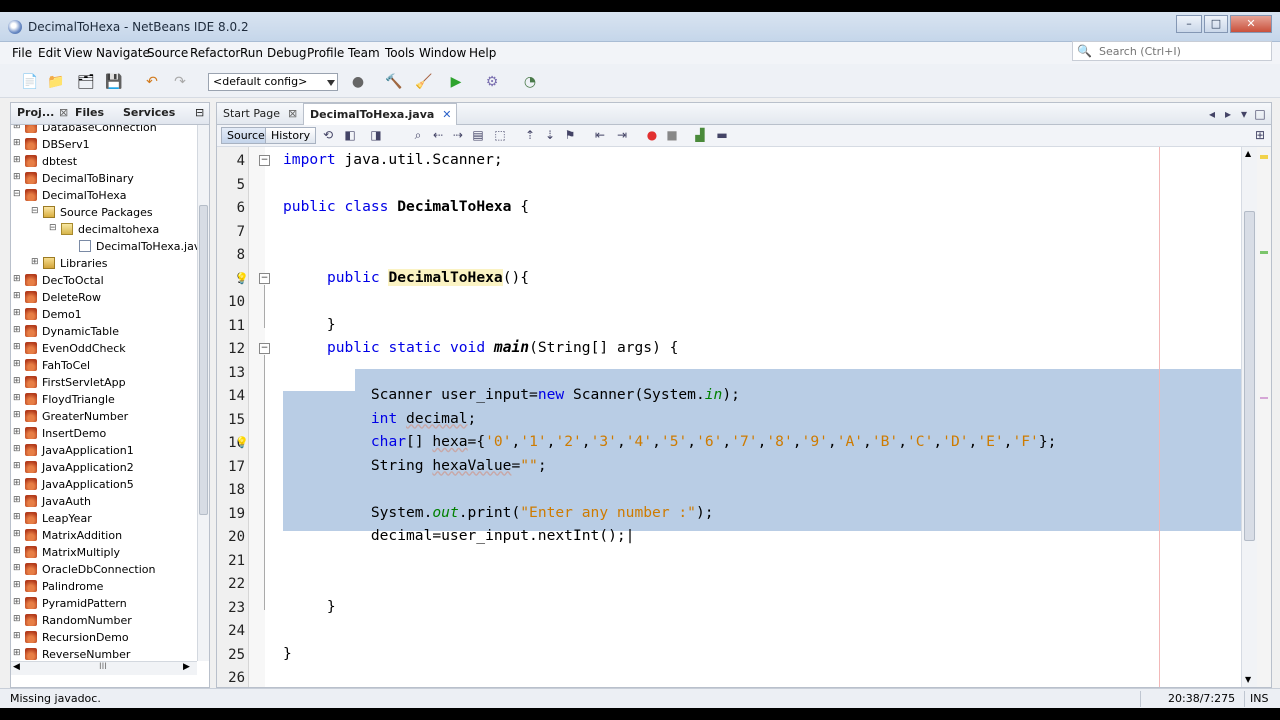 Image resolution: width=1280 pixels, height=720 pixels. I want to click on menu-file: File, so click(22, 53).